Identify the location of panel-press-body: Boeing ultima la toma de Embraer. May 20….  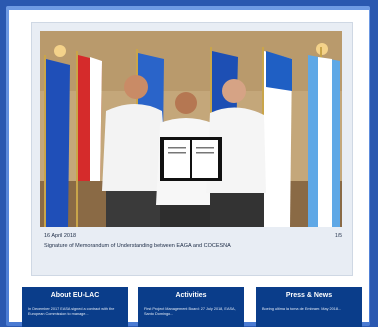
(302, 309).